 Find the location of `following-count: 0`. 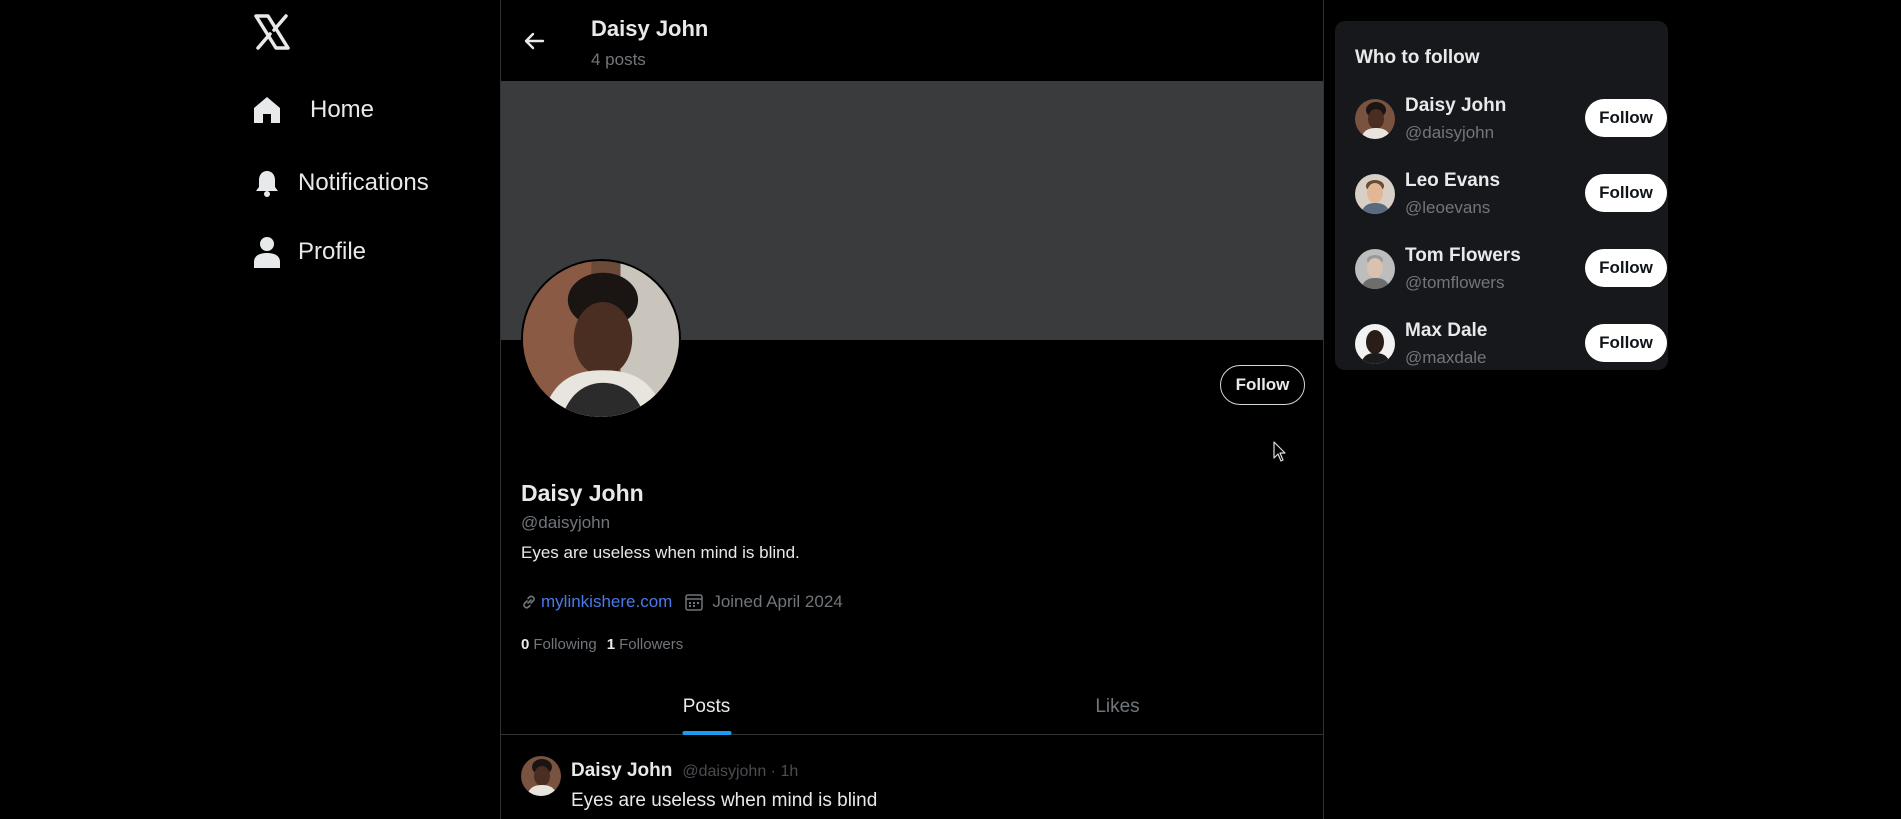

following-count: 0 is located at coordinates (525, 644).